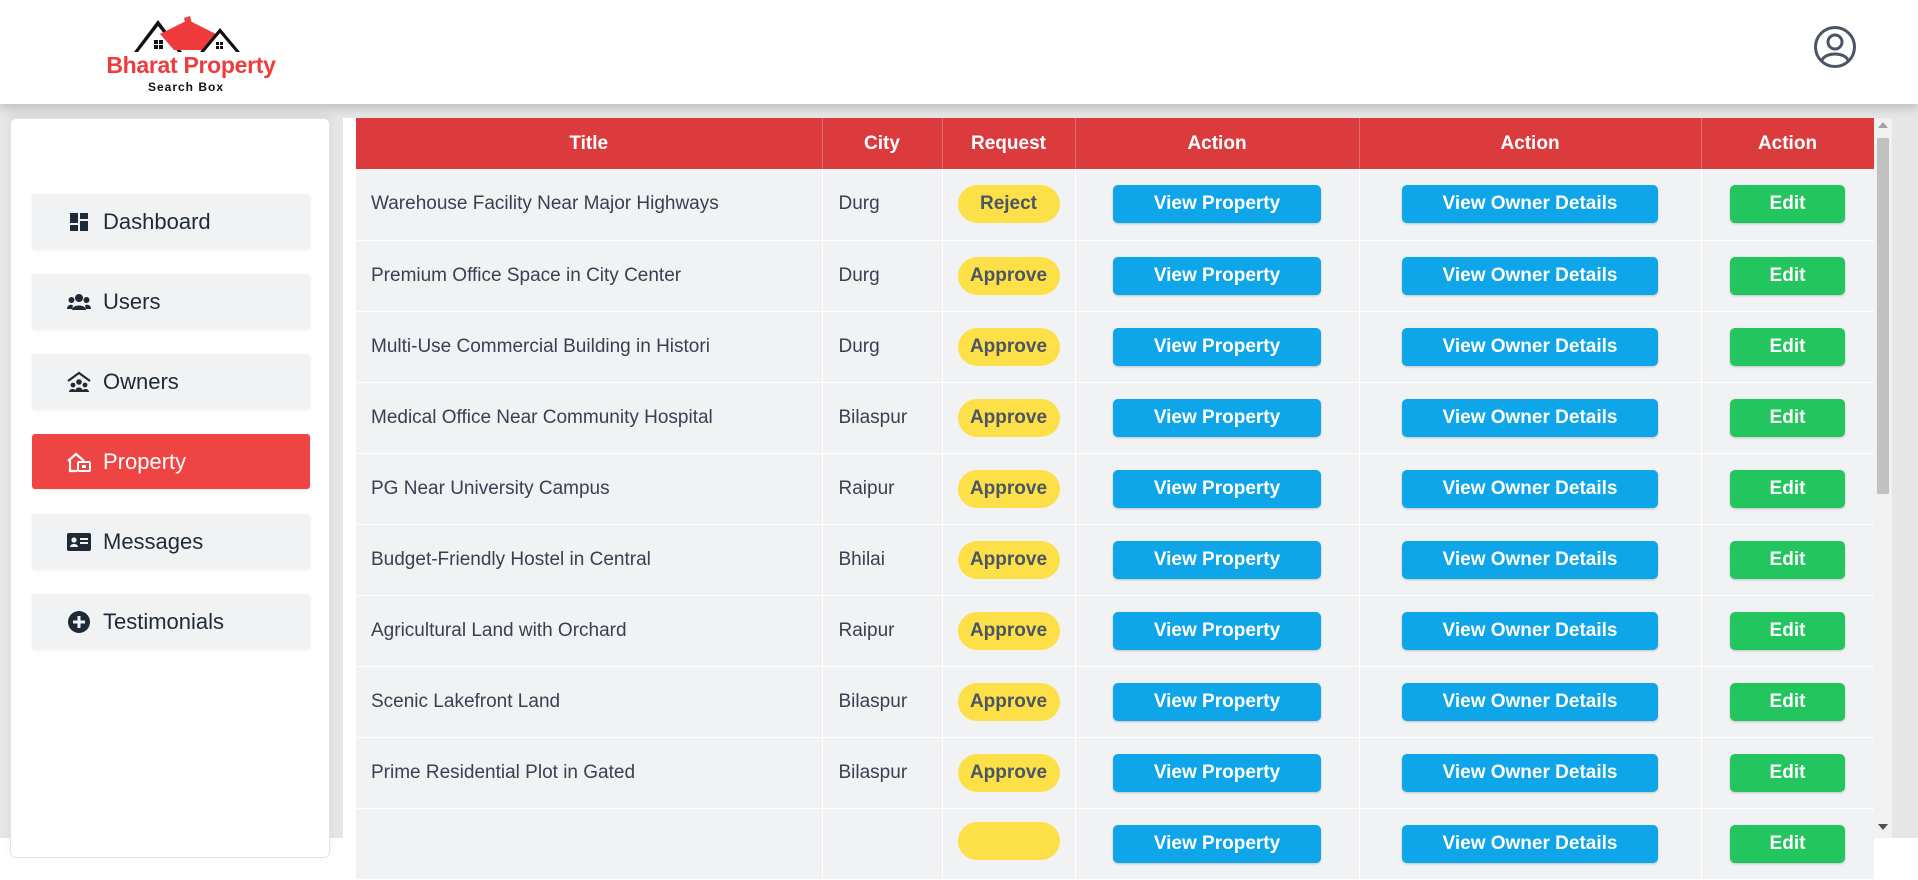  Describe the element at coordinates (171, 221) in the screenshot. I see `sidebar-item-dashboard: Dashboard` at that location.